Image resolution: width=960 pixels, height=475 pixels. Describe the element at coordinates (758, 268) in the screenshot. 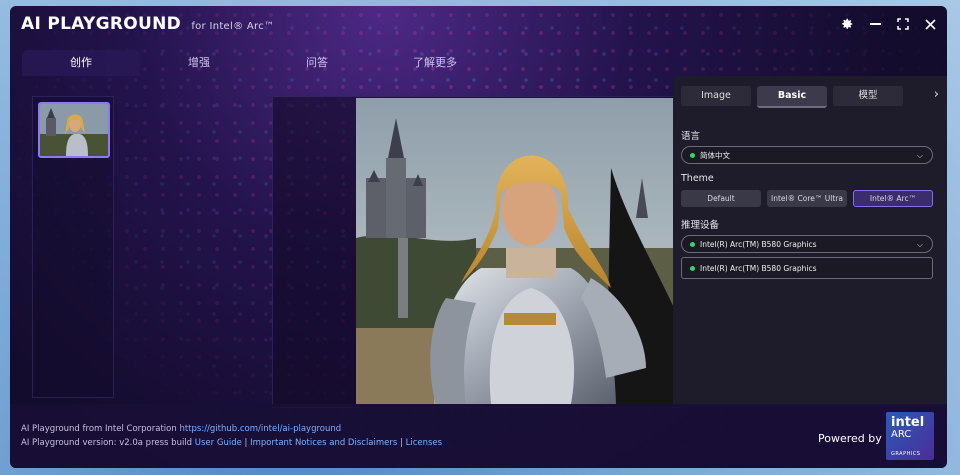

I see `device-option-label: Intel(R) Arc(TM) B580 Graphics` at that location.